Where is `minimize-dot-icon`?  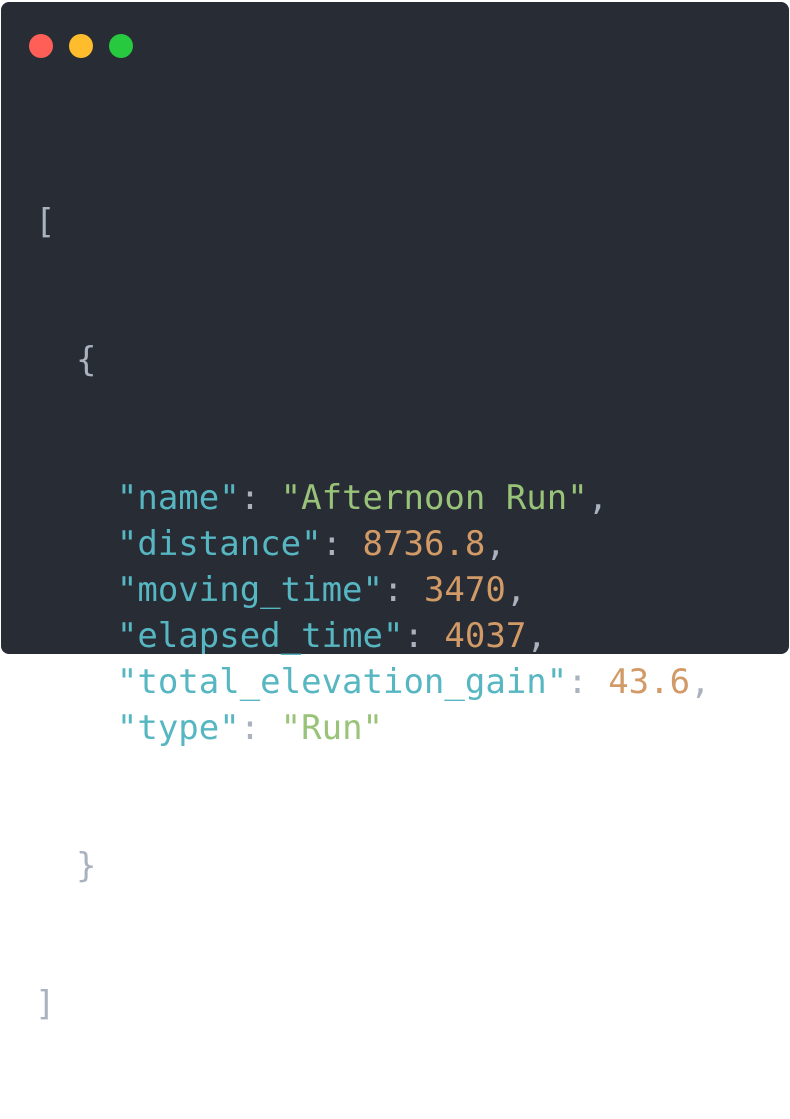 minimize-dot-icon is located at coordinates (81, 46).